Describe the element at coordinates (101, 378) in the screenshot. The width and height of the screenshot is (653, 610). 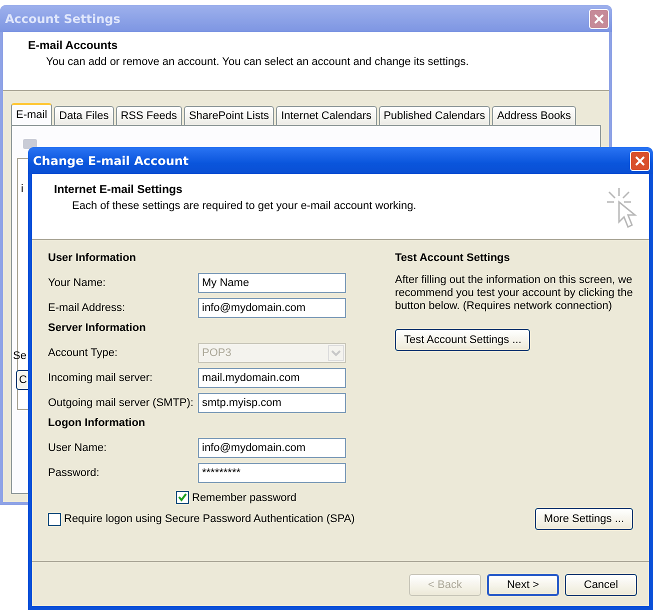
I see `field-label: Incoming mail server:` at that location.